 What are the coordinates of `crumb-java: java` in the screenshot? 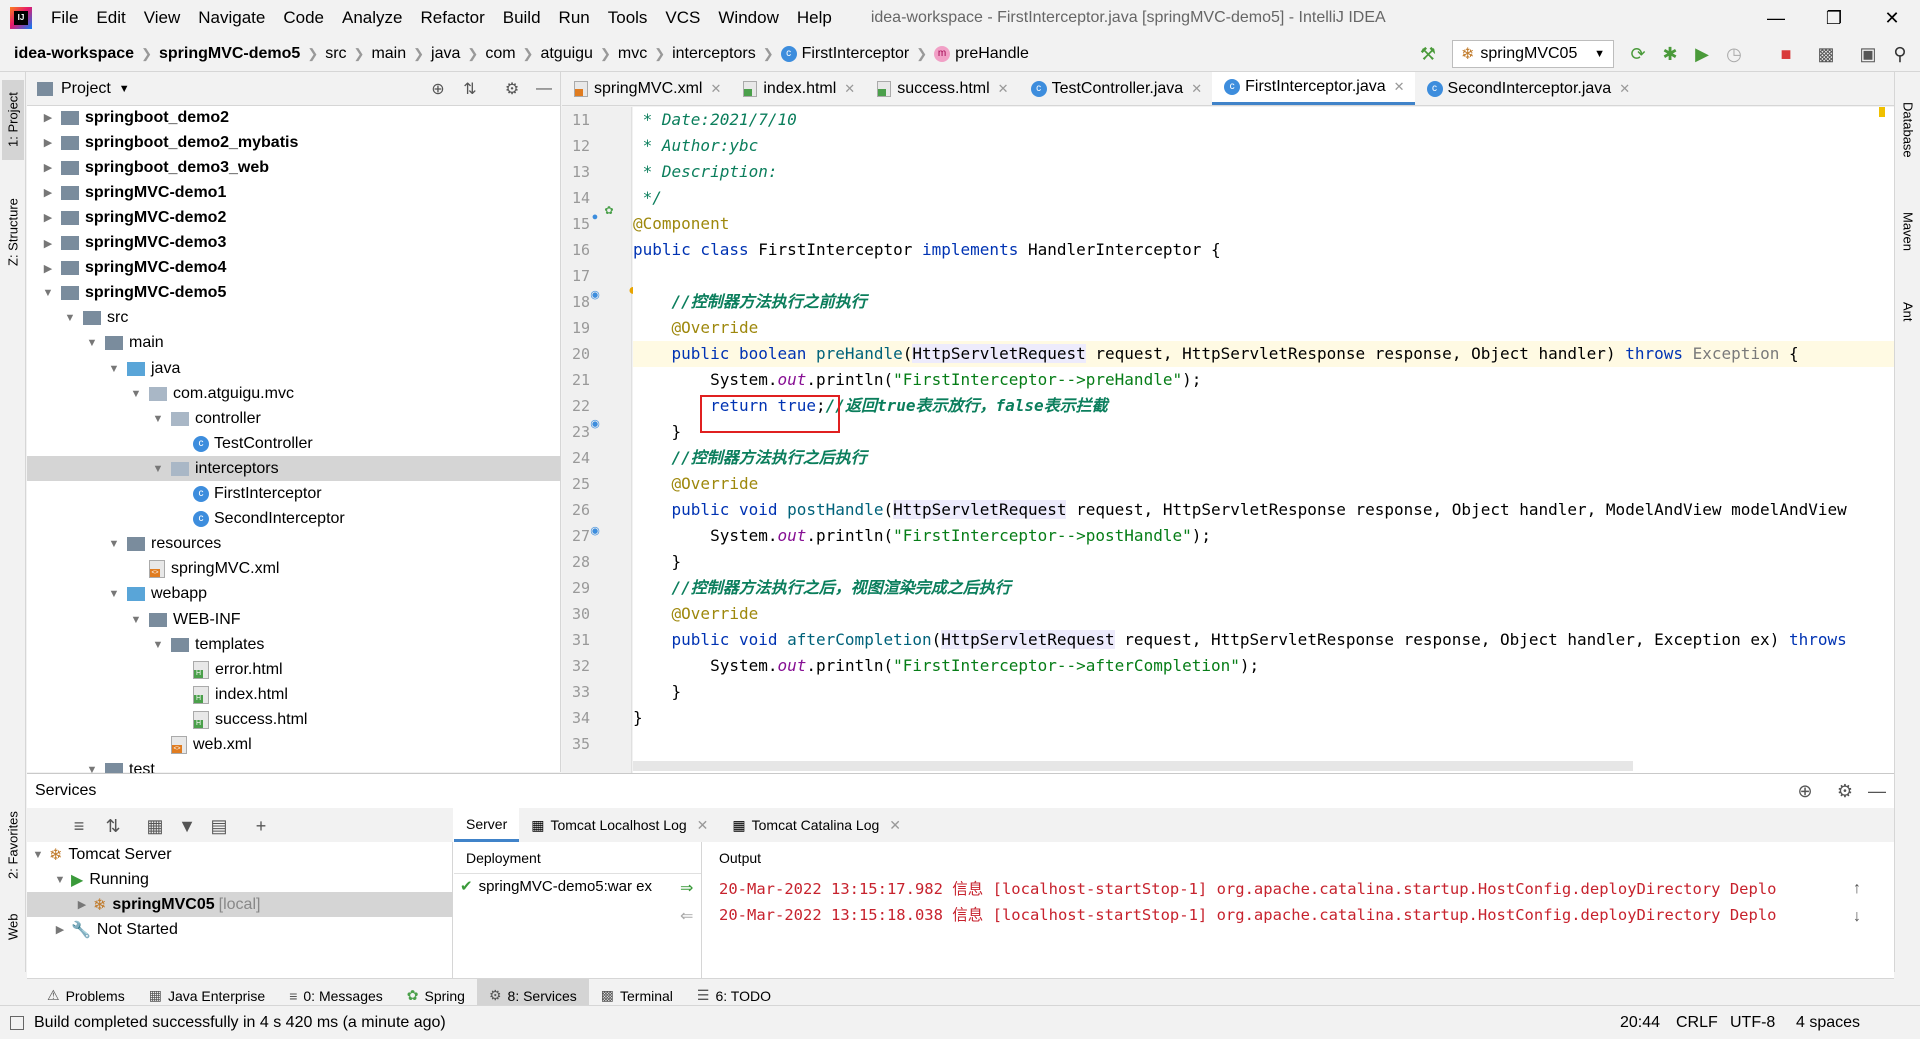 It's located at (445, 54).